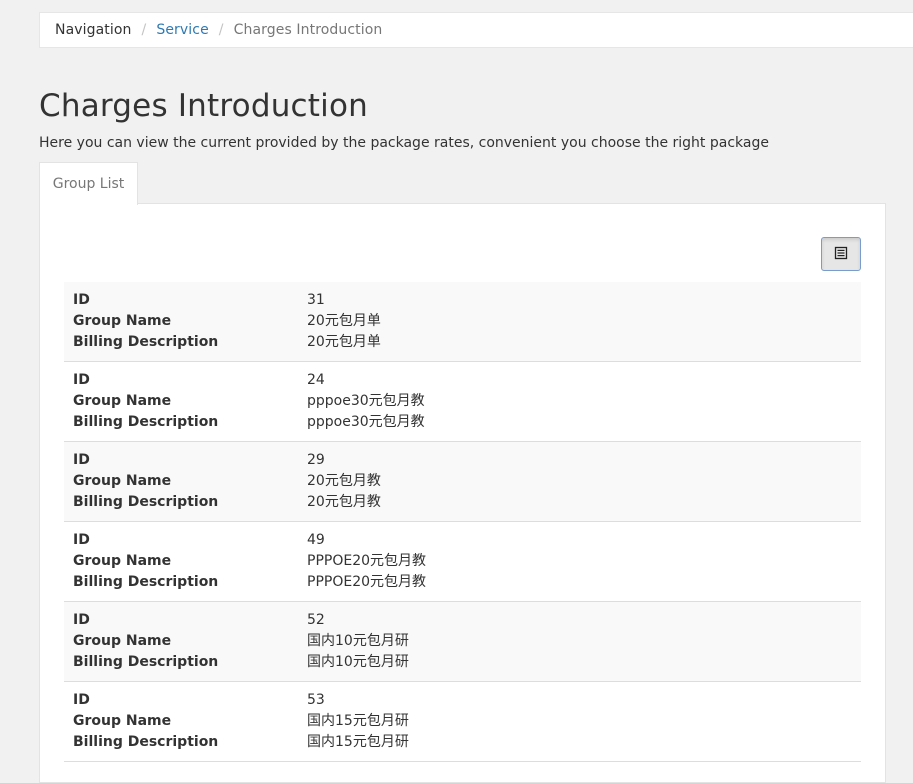  What do you see at coordinates (358, 641) in the screenshot?
I see `group-name-value: 国内10元包月研` at bounding box center [358, 641].